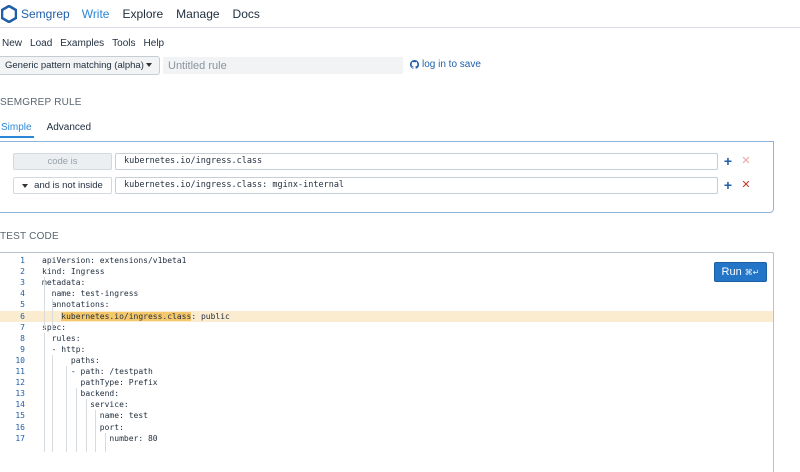 This screenshot has height=472, width=800. I want to click on github-icon, so click(414, 64).